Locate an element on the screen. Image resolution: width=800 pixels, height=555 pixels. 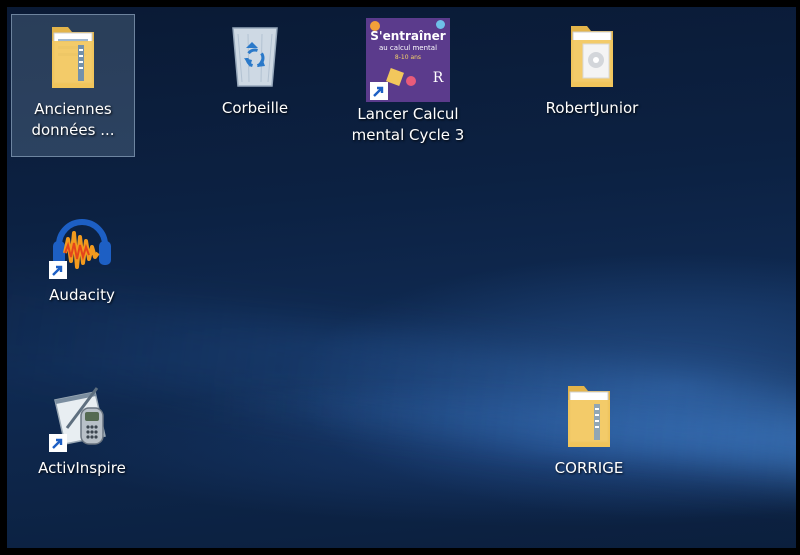
activinspire-icon is located at coordinates (82, 415).